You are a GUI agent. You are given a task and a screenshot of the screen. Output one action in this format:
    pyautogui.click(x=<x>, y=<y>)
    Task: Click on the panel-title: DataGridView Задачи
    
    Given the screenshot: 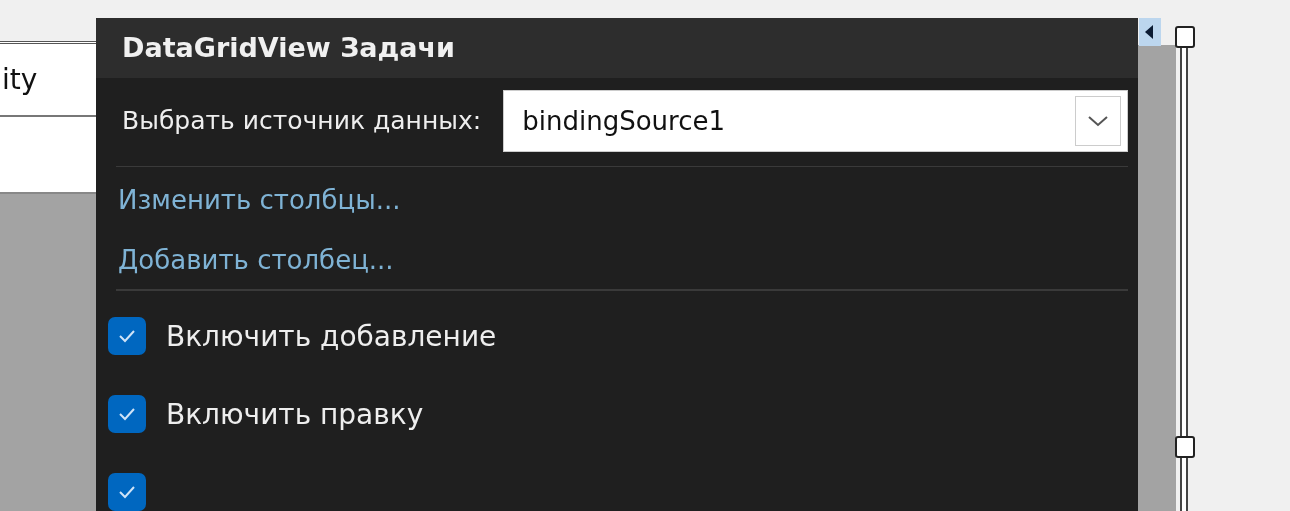 What is the action you would take?
    pyautogui.click(x=617, y=48)
    